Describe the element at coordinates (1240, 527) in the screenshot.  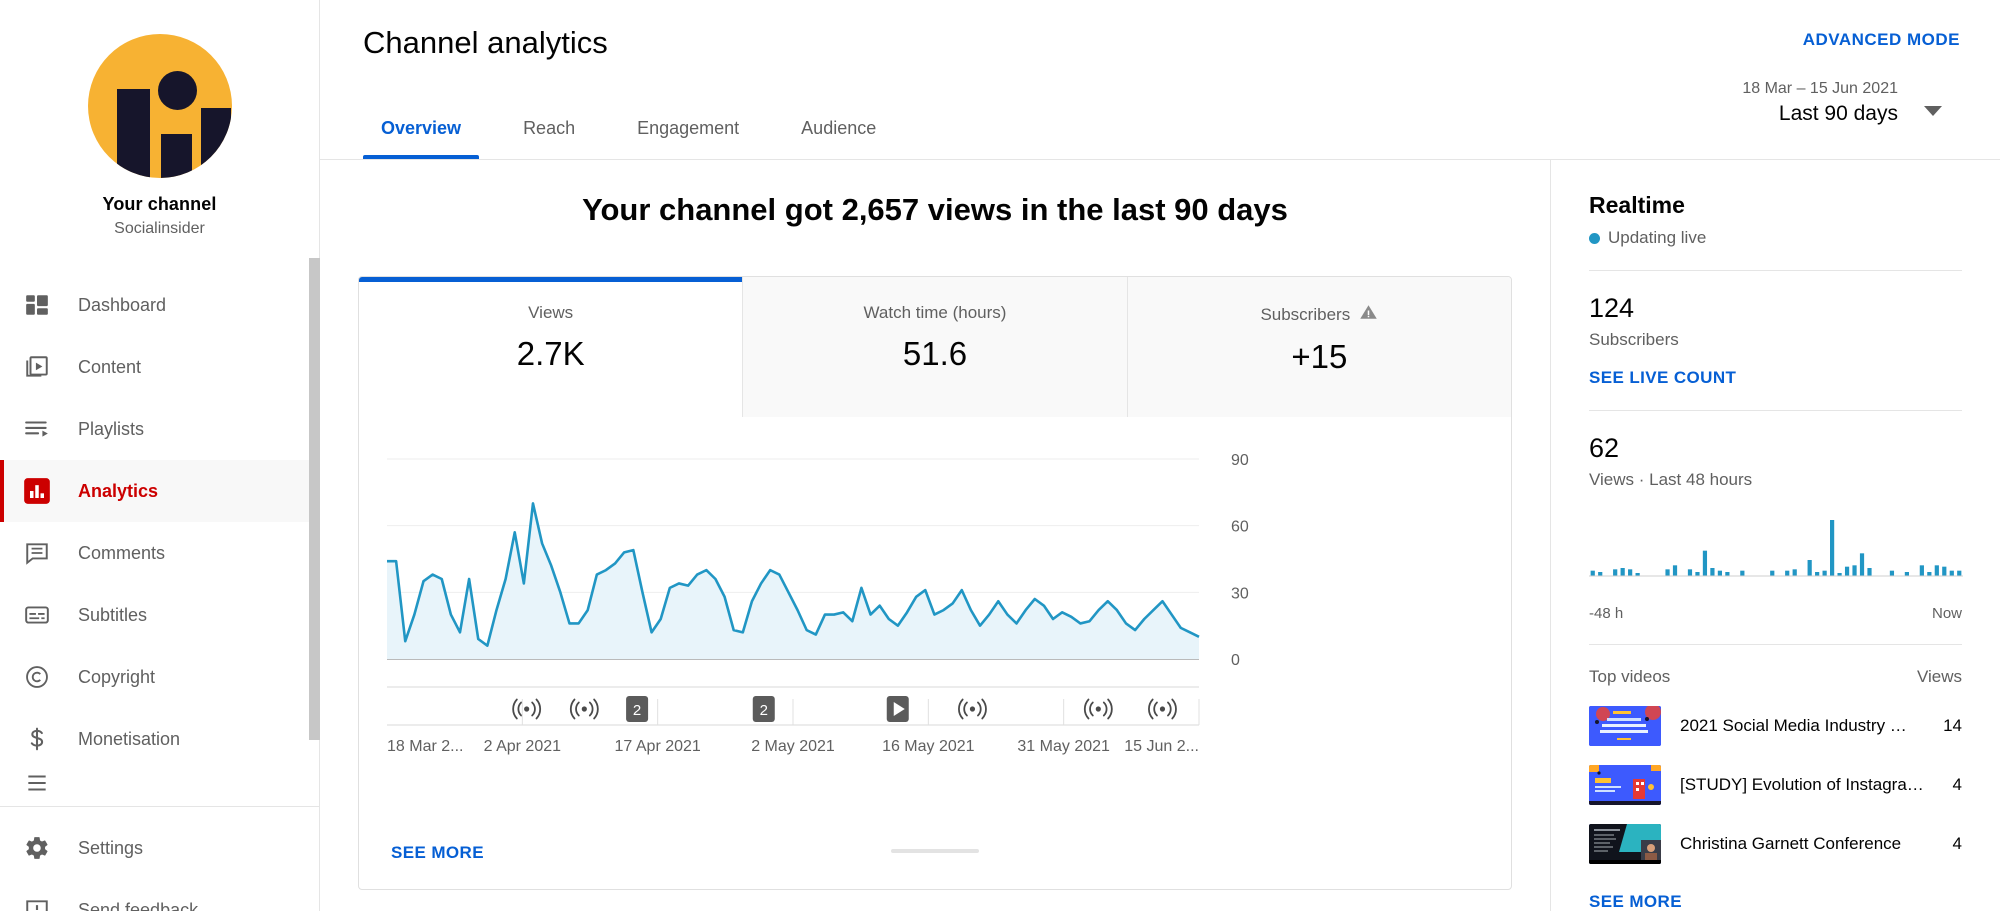
I see `svg-text: 60` at that location.